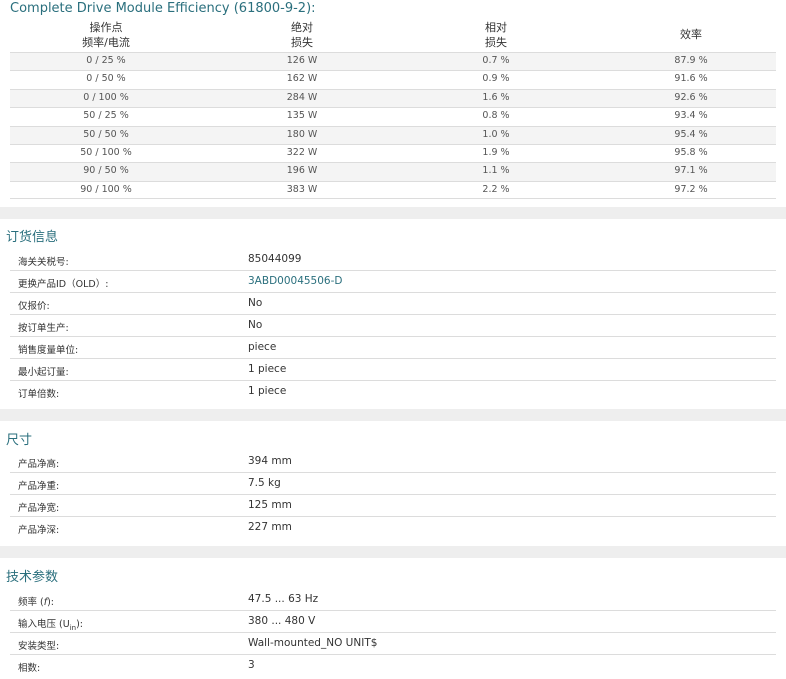  I want to click on row-label: 更换产品ID（OLD）:, so click(63, 284).